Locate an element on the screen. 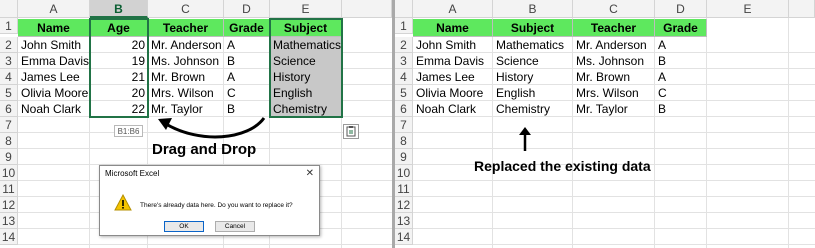 This screenshot has width=815, height=248. result-caption: Replaced the existing data is located at coordinates (562, 166).